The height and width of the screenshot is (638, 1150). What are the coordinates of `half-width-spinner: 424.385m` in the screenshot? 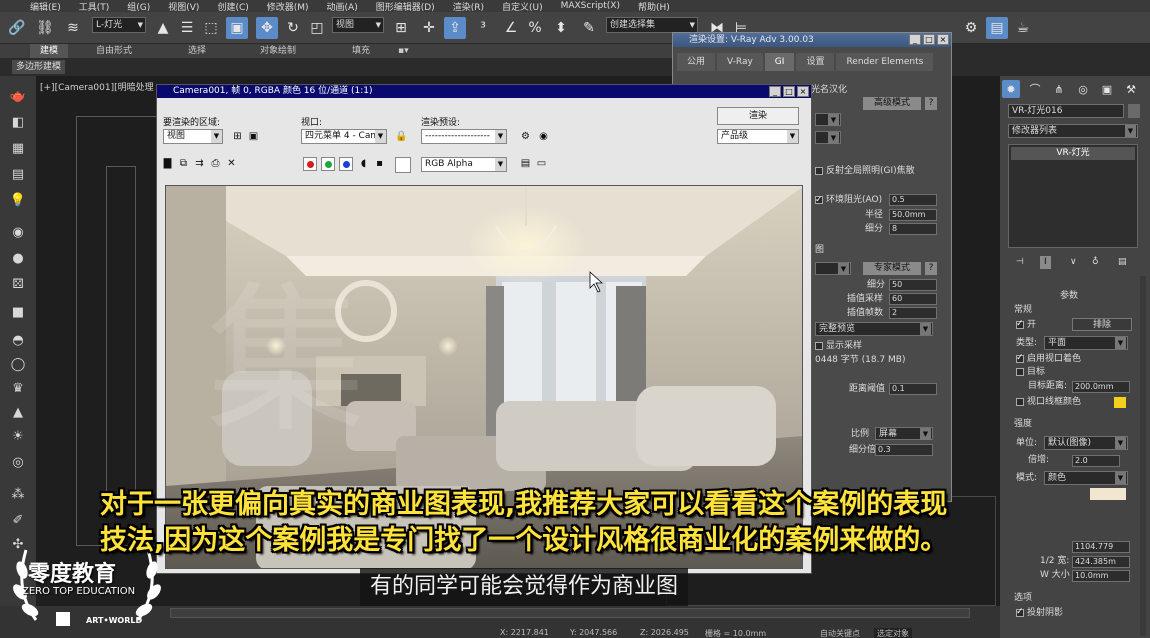 It's located at (1101, 562).